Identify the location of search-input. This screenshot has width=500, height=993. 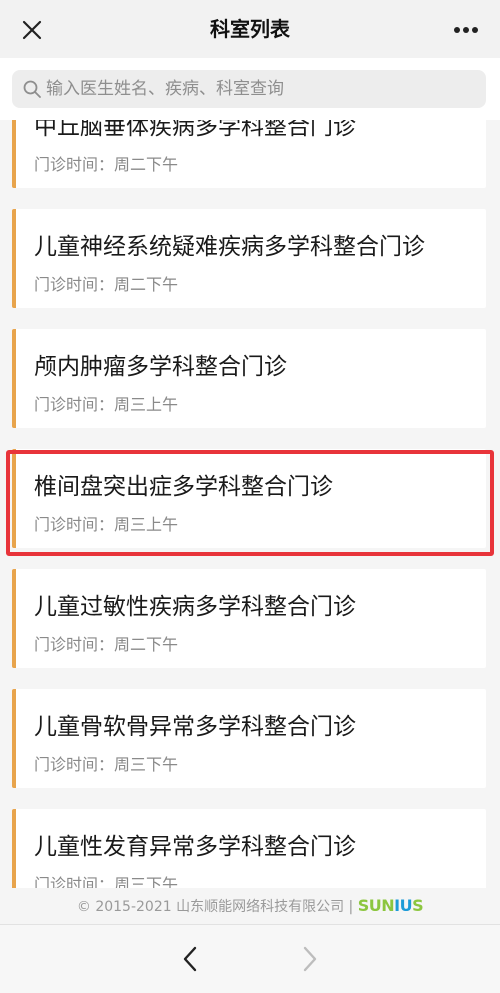
(261, 89).